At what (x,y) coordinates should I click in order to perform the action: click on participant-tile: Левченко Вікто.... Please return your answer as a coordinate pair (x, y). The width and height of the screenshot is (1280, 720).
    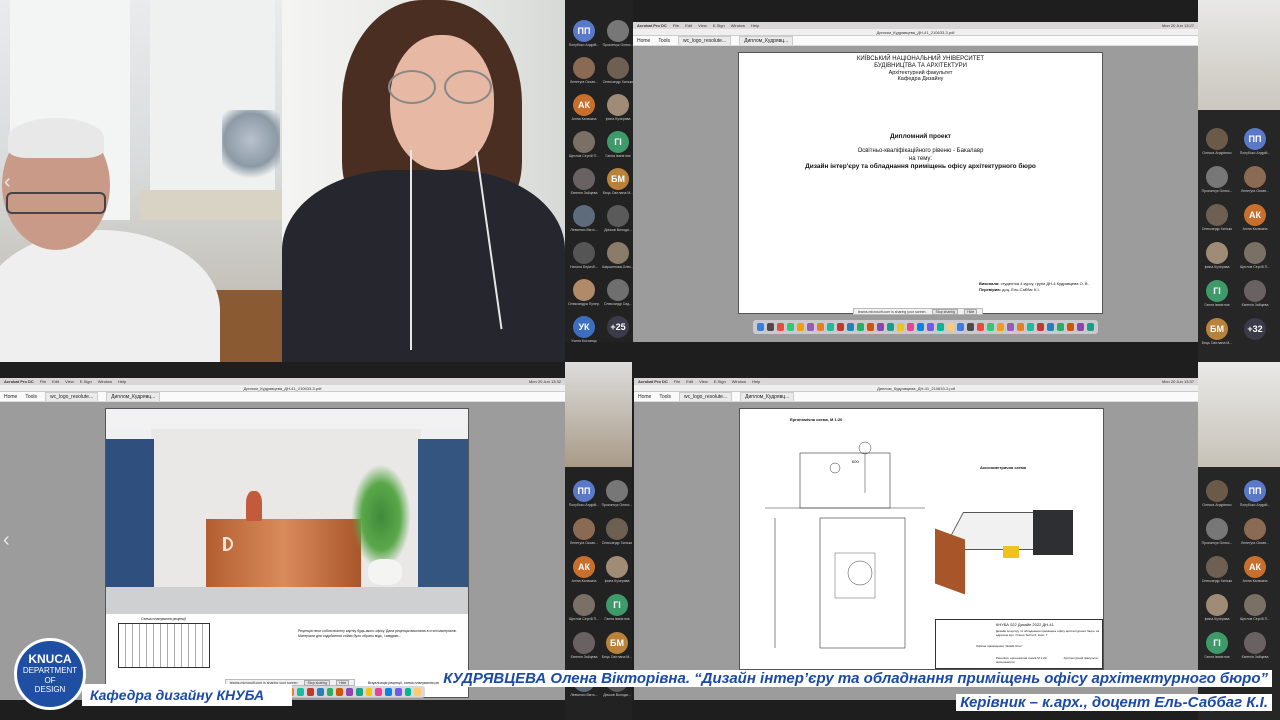
    Looking at the image, I should click on (584, 218).